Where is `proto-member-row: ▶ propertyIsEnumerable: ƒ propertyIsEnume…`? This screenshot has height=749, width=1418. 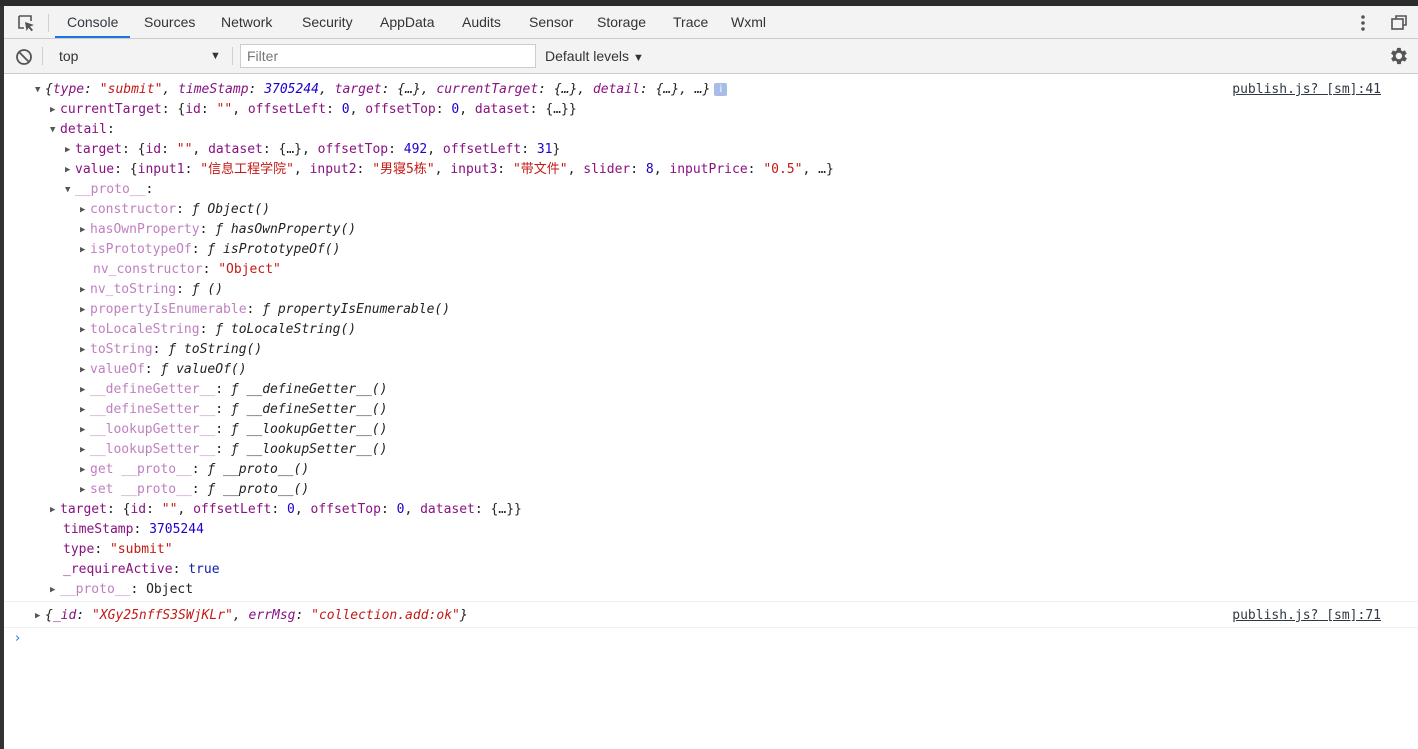
proto-member-row: ▶ propertyIsEnumerable: ƒ propertyIsEnume… is located at coordinates (265, 310).